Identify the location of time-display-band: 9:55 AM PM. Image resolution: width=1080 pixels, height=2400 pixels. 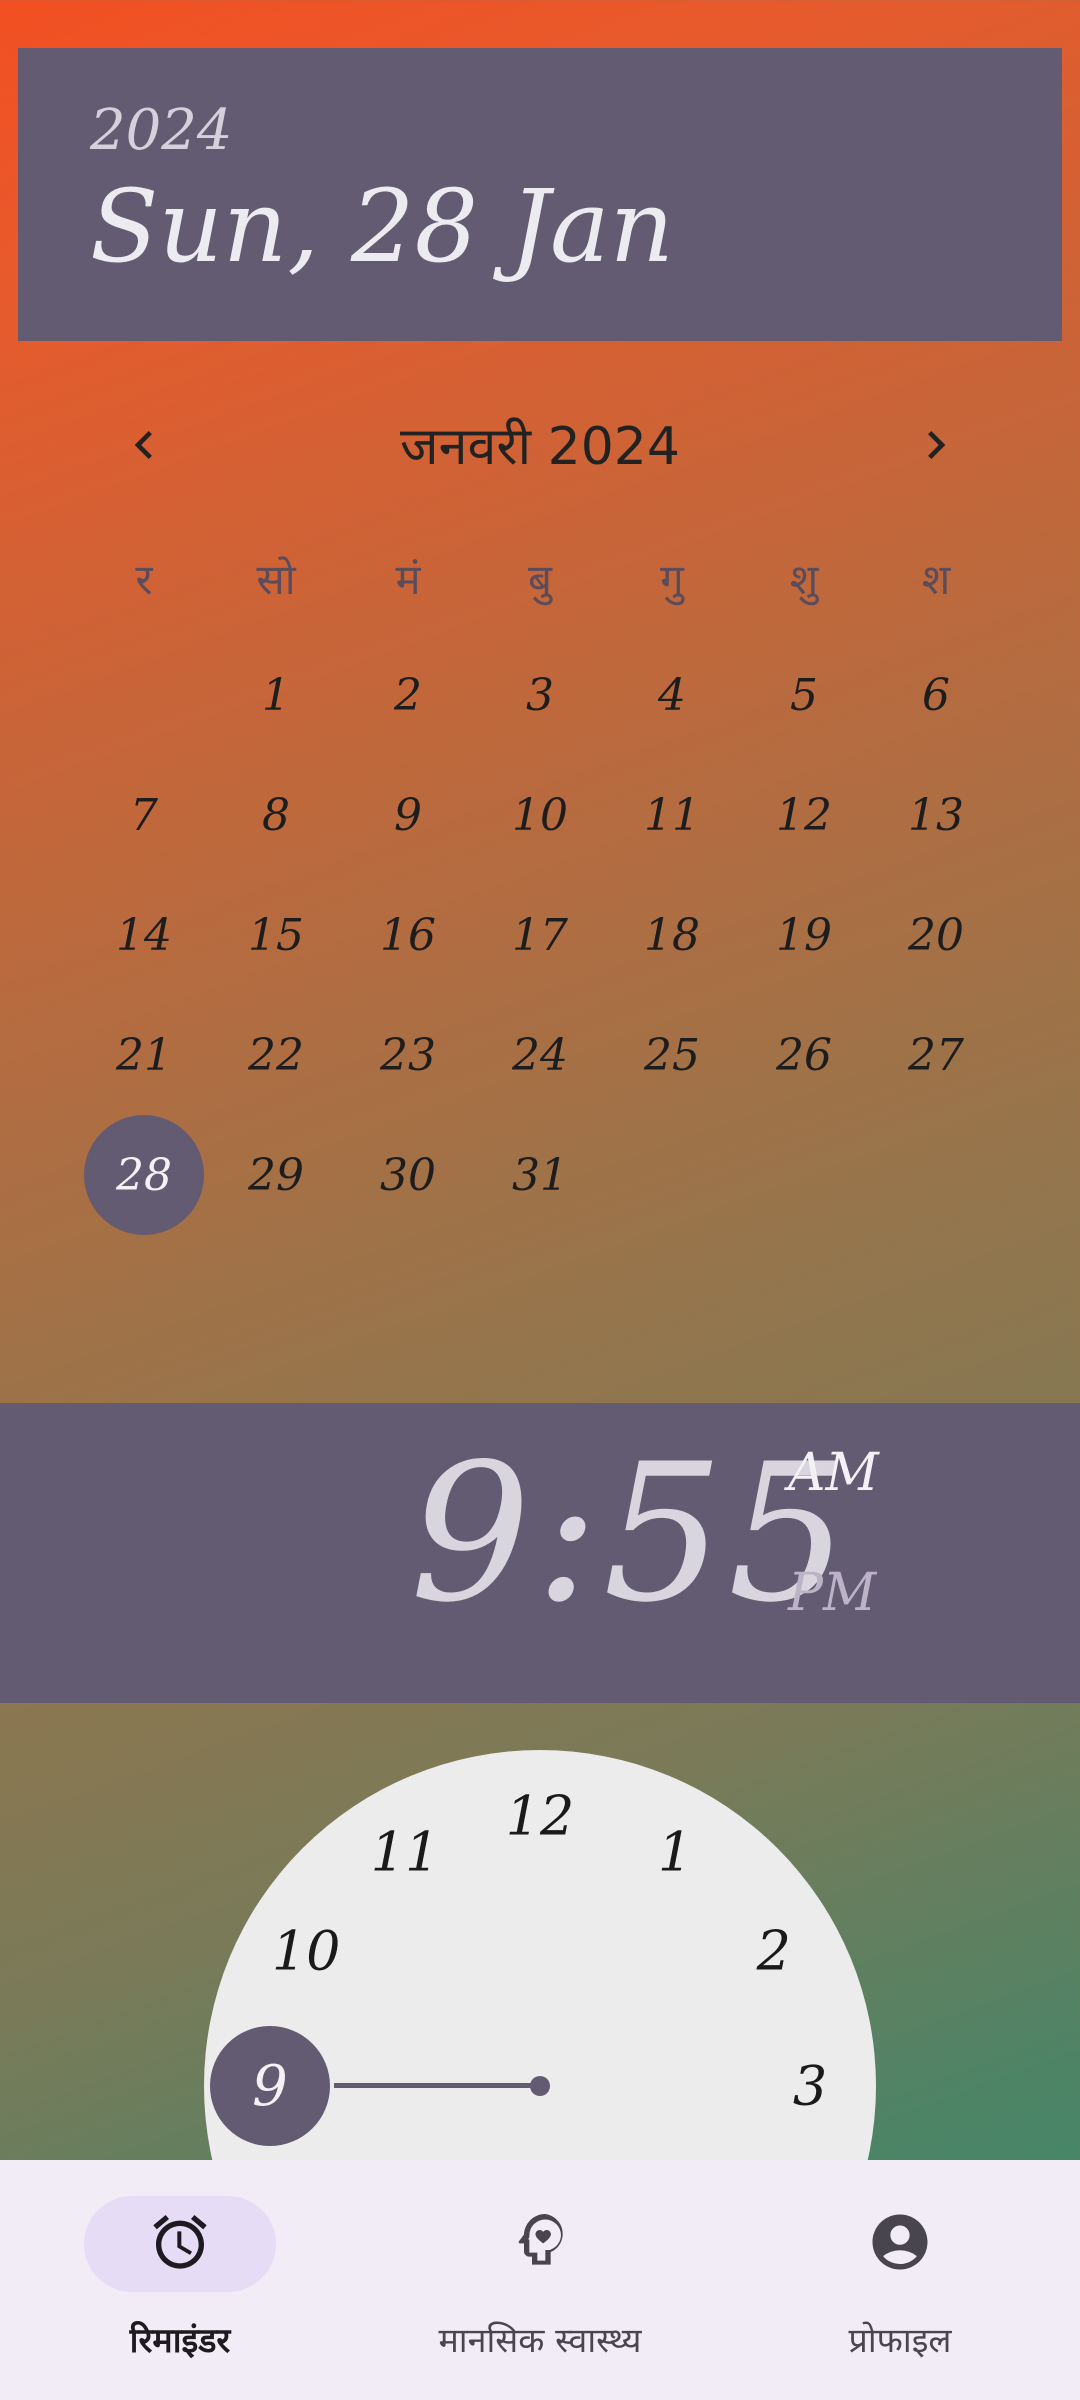
(540, 1553).